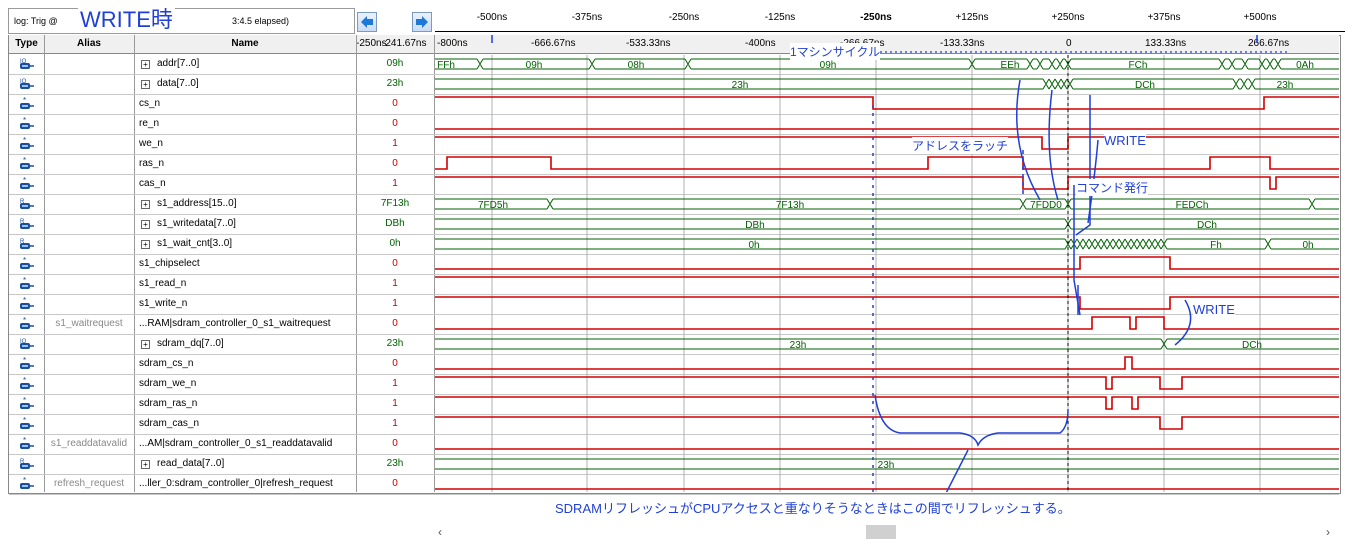 This screenshot has width=1354, height=544. Describe the element at coordinates (1328, 532) in the screenshot. I see `chevron-right-icon: ›` at that location.